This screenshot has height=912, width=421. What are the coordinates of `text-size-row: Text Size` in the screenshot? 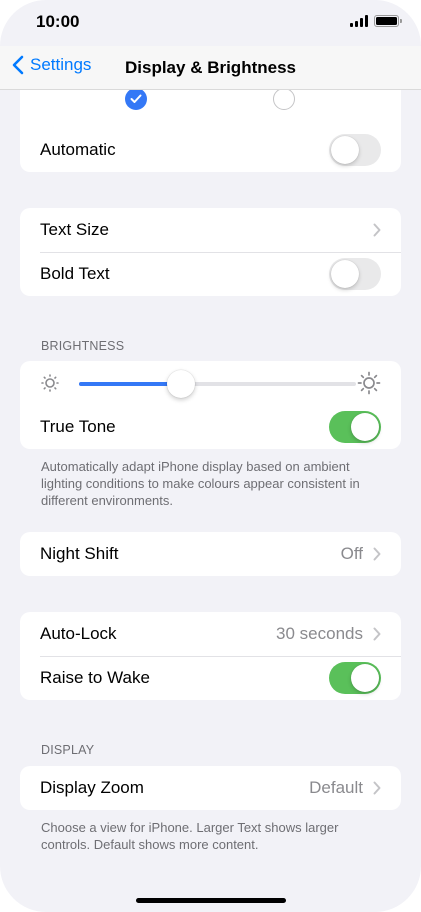 It's located at (210, 230).